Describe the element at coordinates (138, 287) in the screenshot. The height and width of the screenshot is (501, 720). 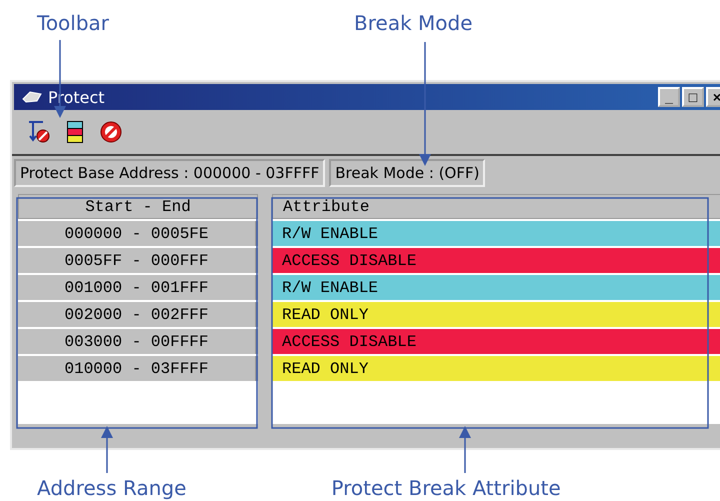
I see `row-header: 001000 - 001FFF` at that location.